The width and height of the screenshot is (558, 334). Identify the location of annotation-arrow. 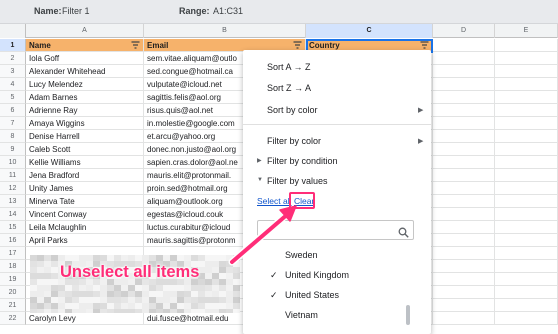
(262, 235).